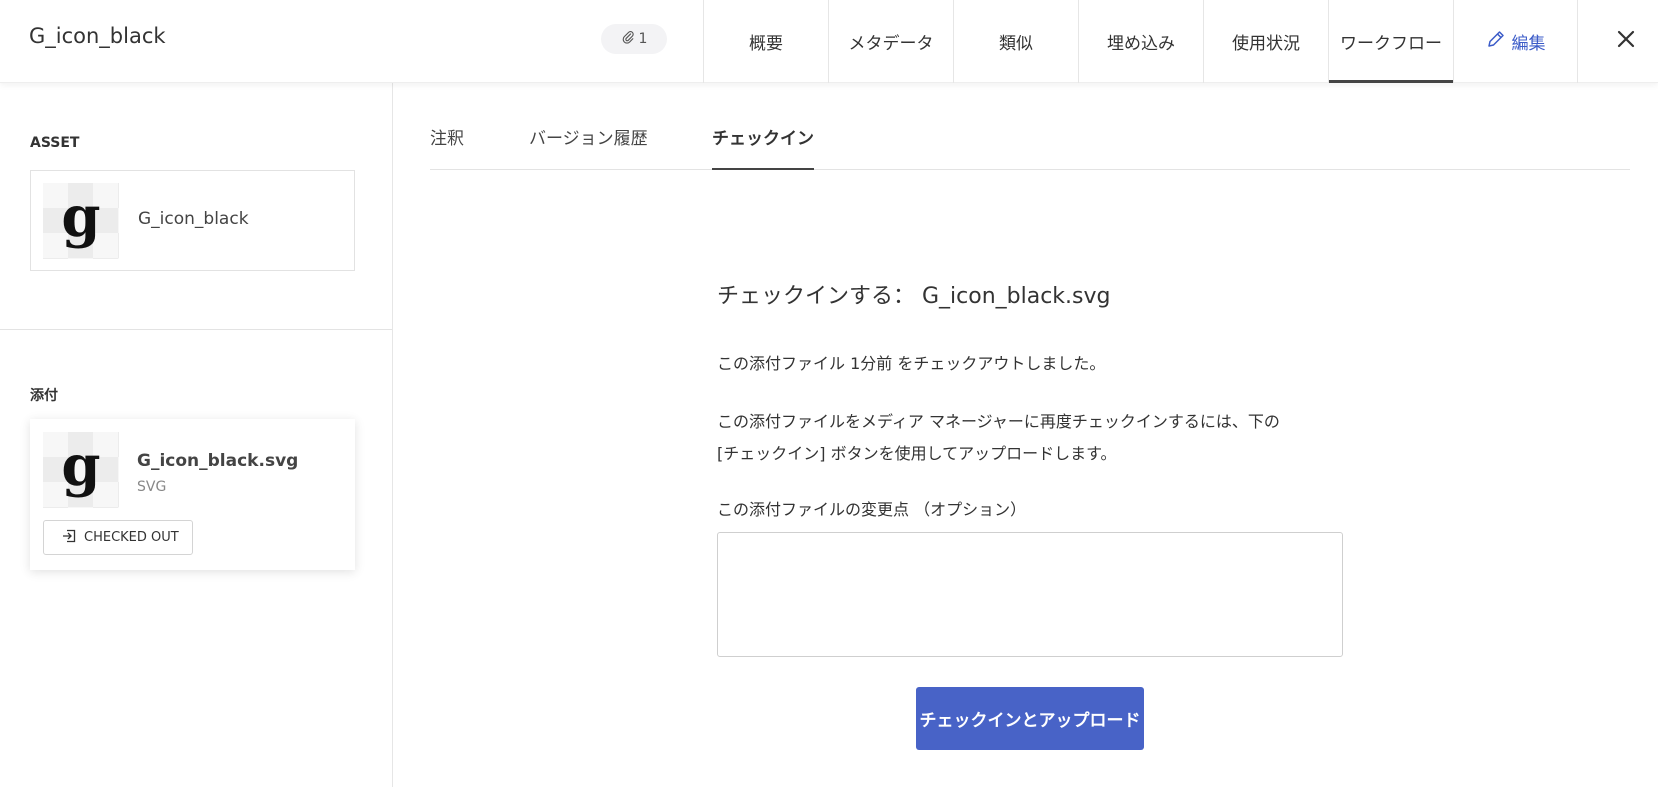  I want to click on tab-workflow: ワークフロー, so click(1390, 41).